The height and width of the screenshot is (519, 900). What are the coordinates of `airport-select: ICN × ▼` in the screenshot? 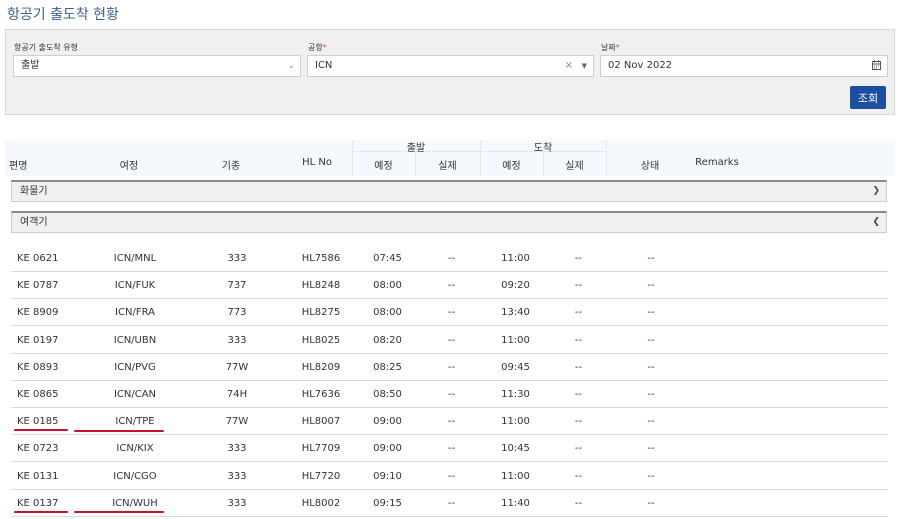 It's located at (450, 66).